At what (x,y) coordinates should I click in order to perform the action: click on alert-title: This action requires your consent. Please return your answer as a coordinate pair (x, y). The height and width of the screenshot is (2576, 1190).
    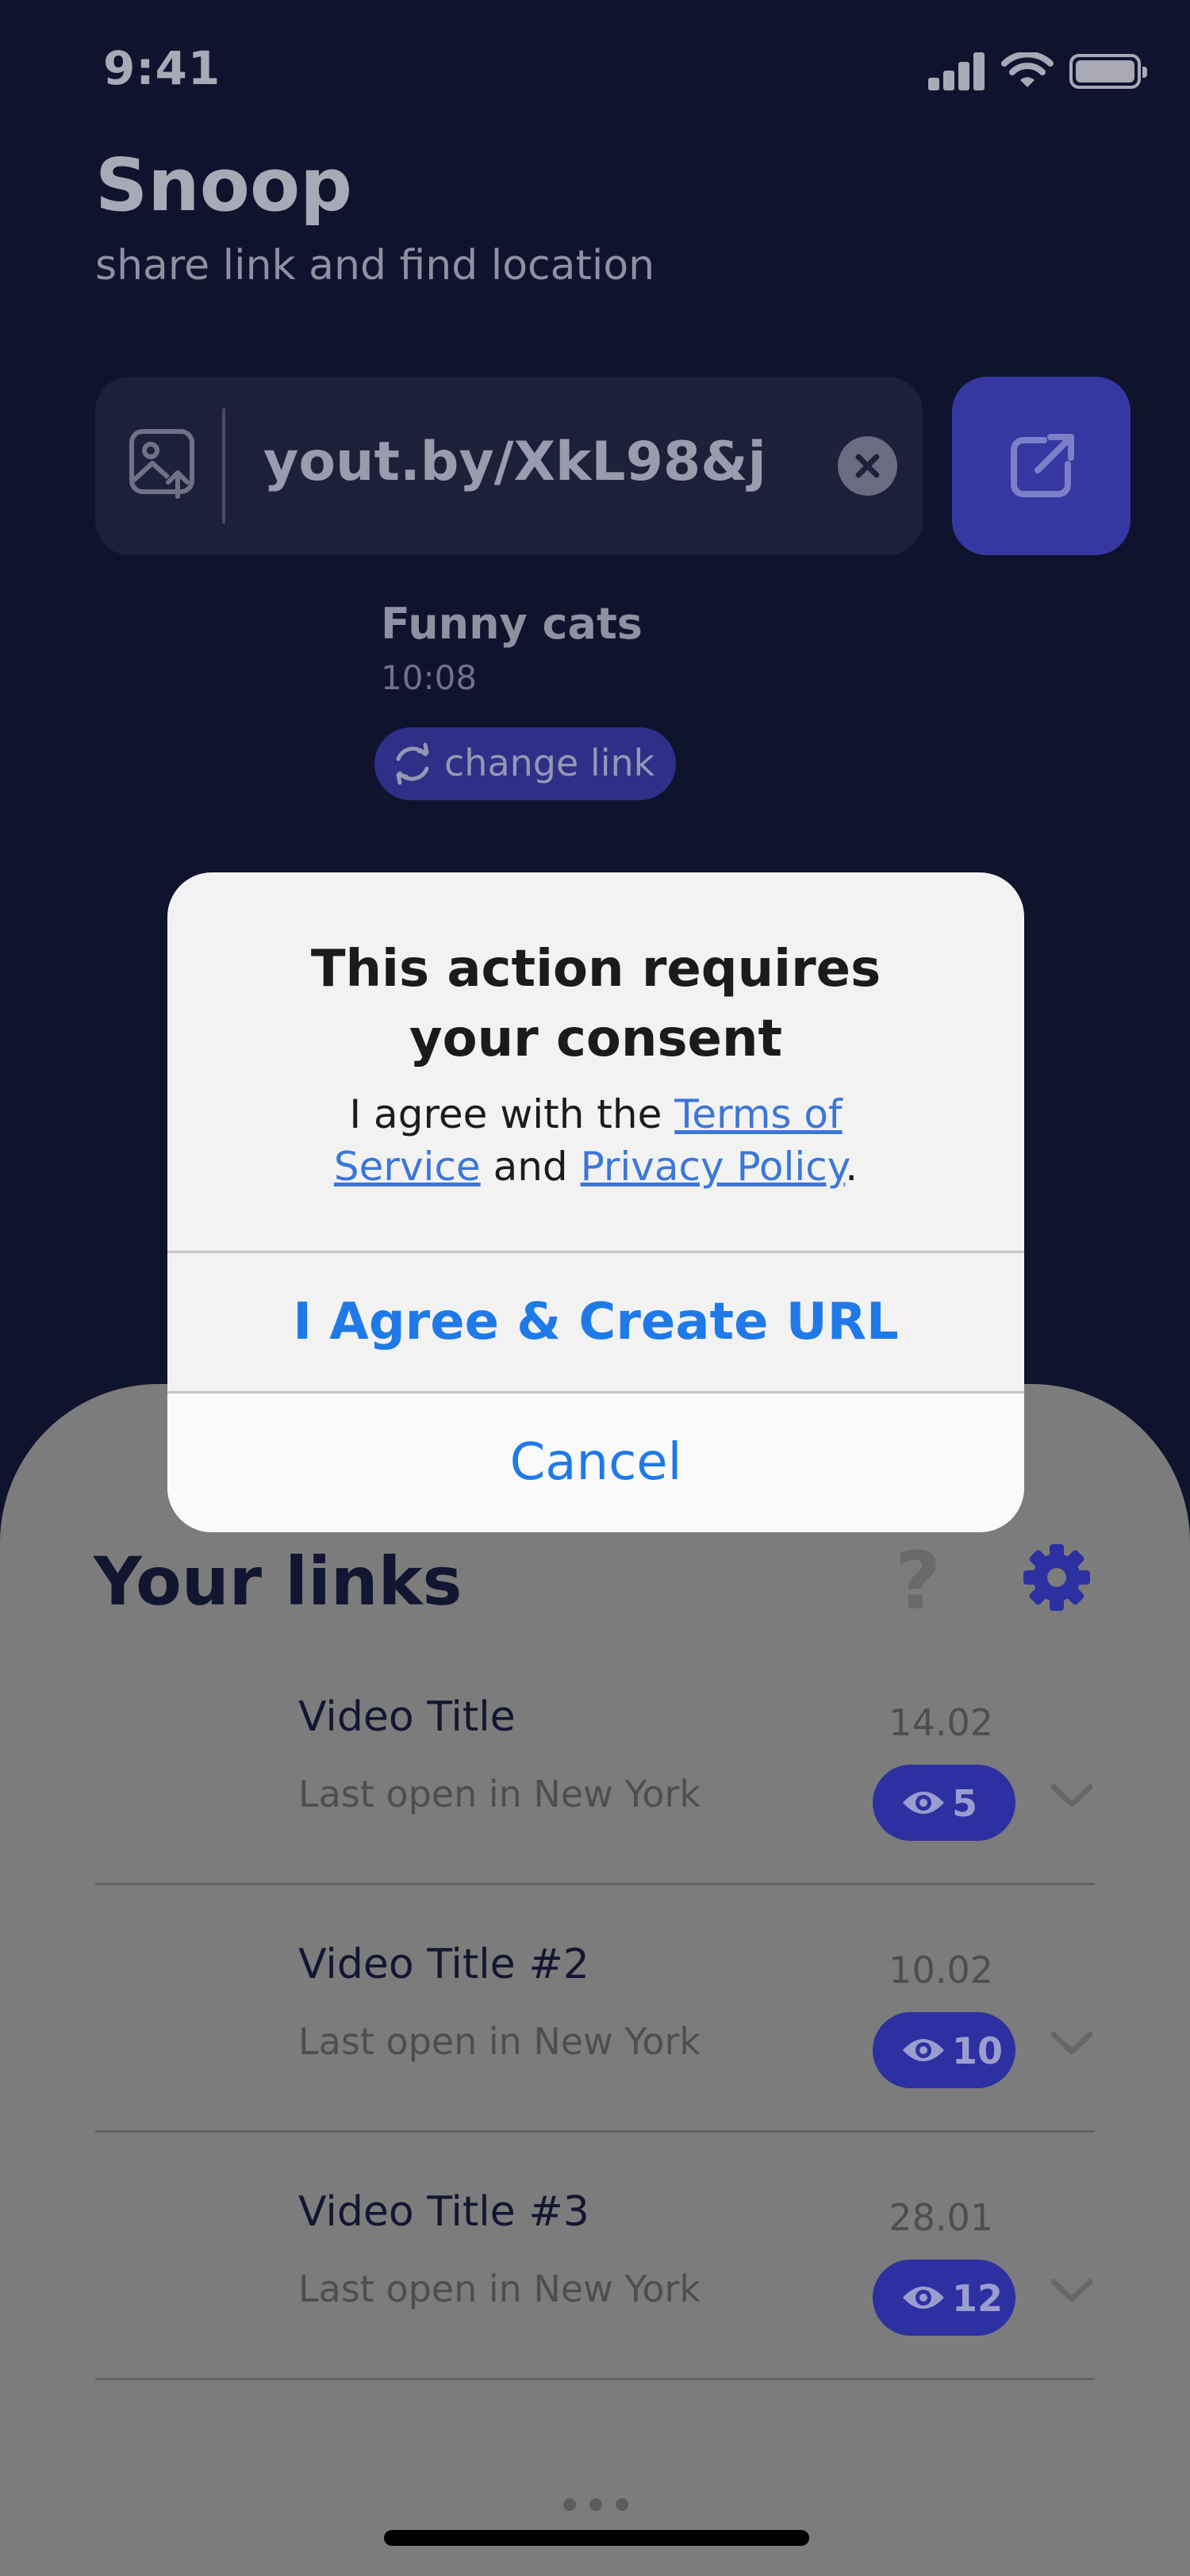
    Looking at the image, I should click on (595, 1004).